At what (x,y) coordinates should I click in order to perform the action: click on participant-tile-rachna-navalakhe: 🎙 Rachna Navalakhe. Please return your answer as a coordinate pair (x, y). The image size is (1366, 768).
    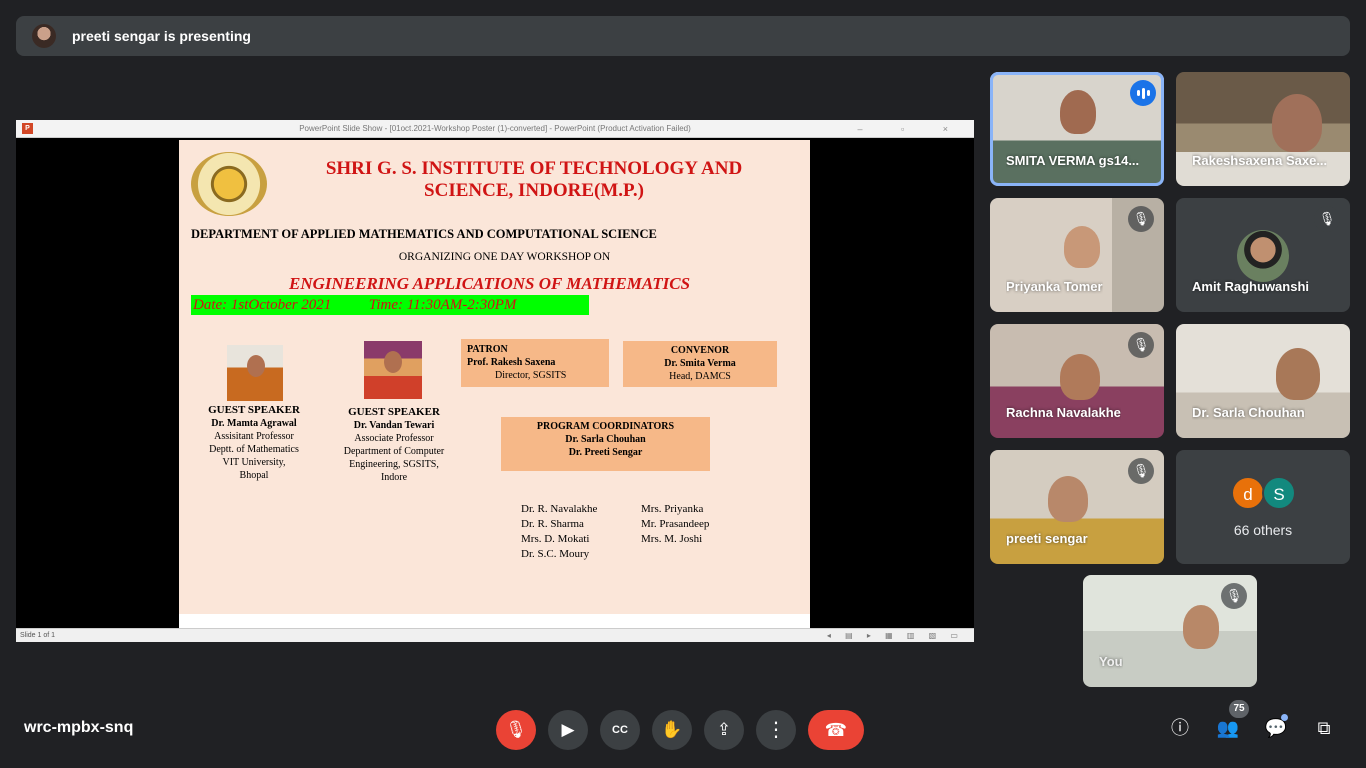
    Looking at the image, I should click on (1077, 381).